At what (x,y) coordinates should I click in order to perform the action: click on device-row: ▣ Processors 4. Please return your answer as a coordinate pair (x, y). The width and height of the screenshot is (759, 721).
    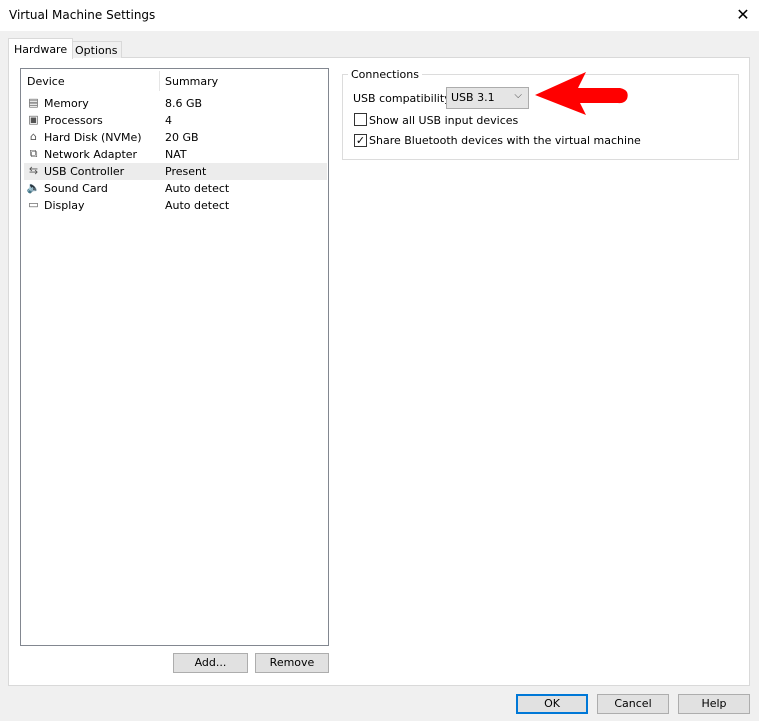
    Looking at the image, I should click on (175, 120).